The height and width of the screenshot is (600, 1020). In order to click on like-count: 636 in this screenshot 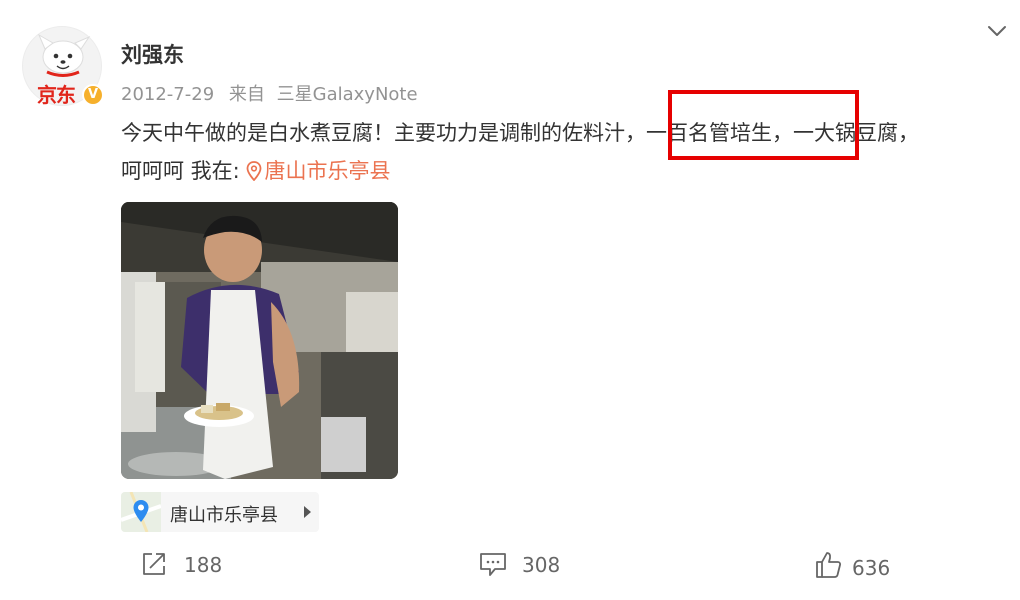, I will do `click(871, 568)`.